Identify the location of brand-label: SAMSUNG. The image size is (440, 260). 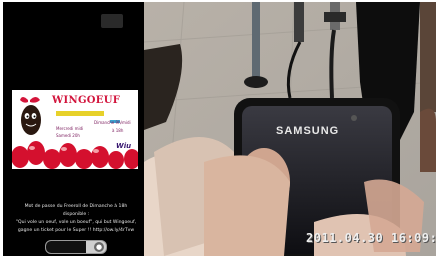
(307, 131).